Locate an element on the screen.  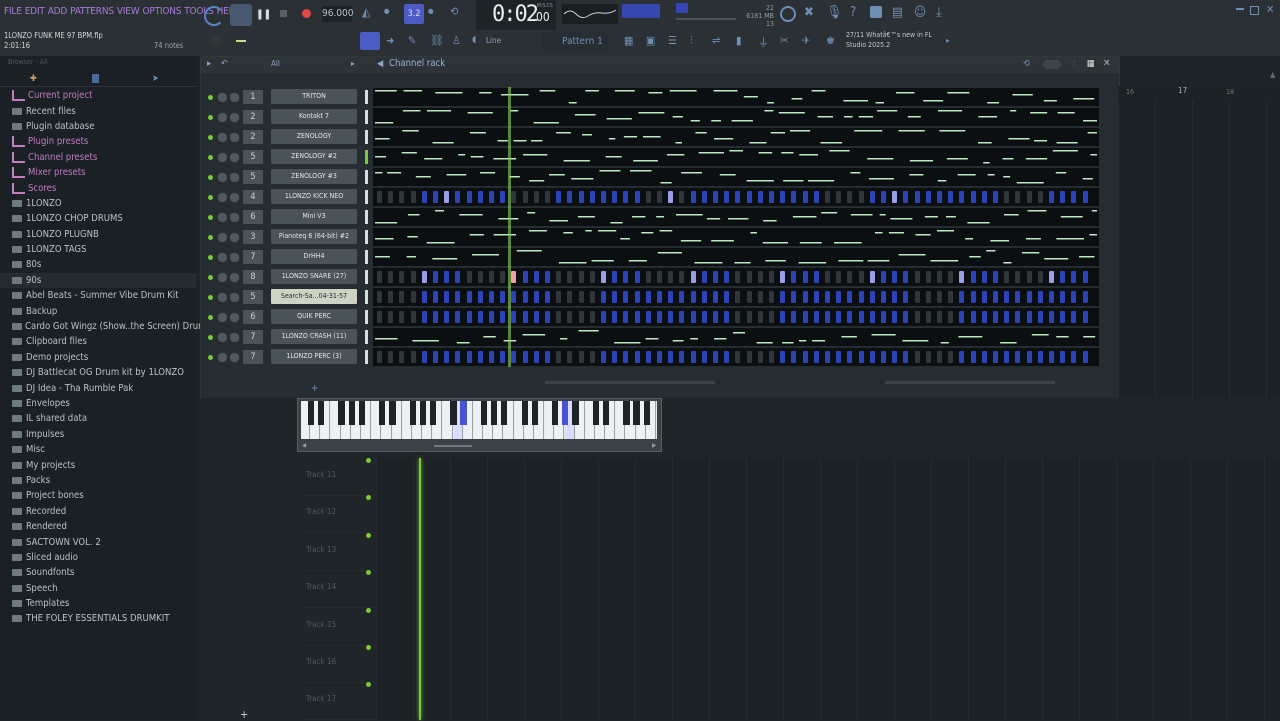
playlist-track-header: Track 16 is located at coordinates (339, 664).